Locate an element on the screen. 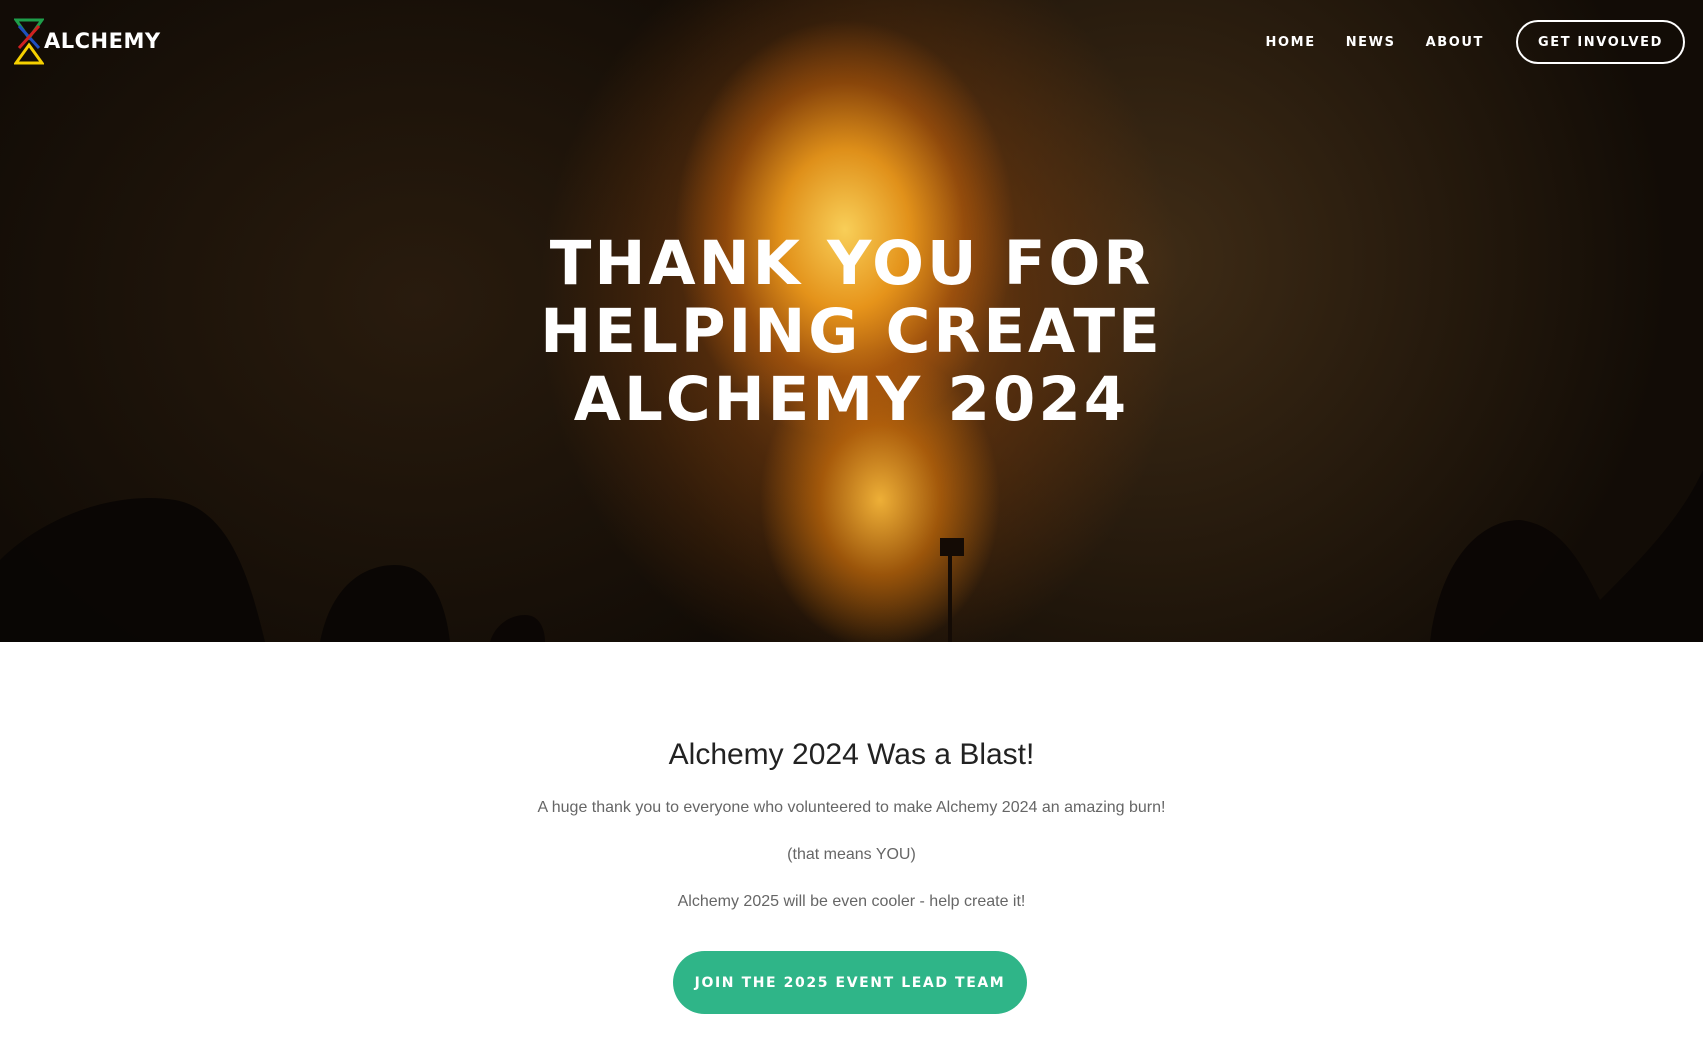 The image size is (1703, 1037). section-heading: Alchemy 2024 Was a Blast! is located at coordinates (851, 754).